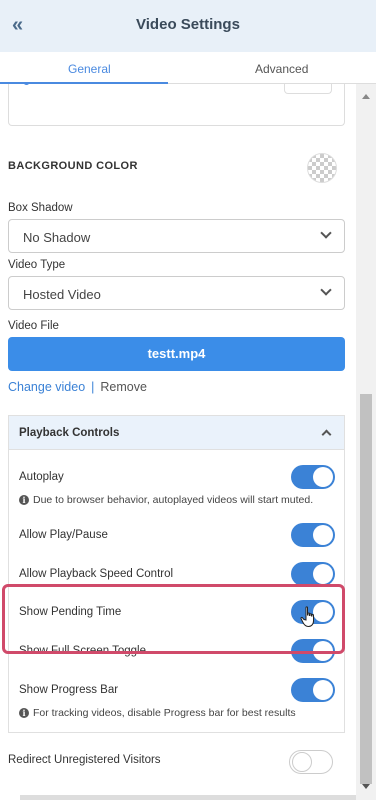  I want to click on highlight-box, so click(173, 619).